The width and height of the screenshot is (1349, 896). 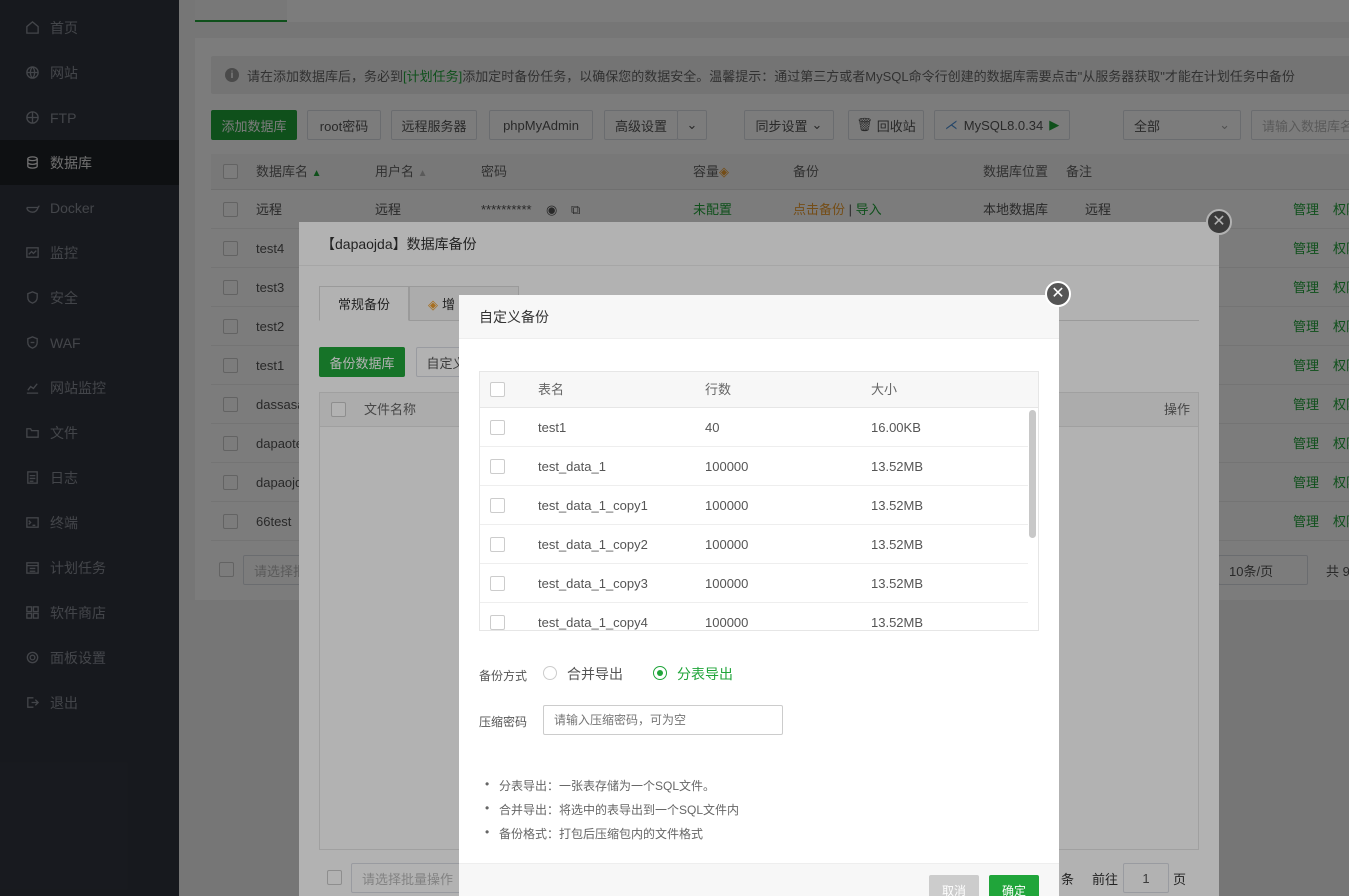 I want to click on col-size: 大小, so click(x=884, y=389).